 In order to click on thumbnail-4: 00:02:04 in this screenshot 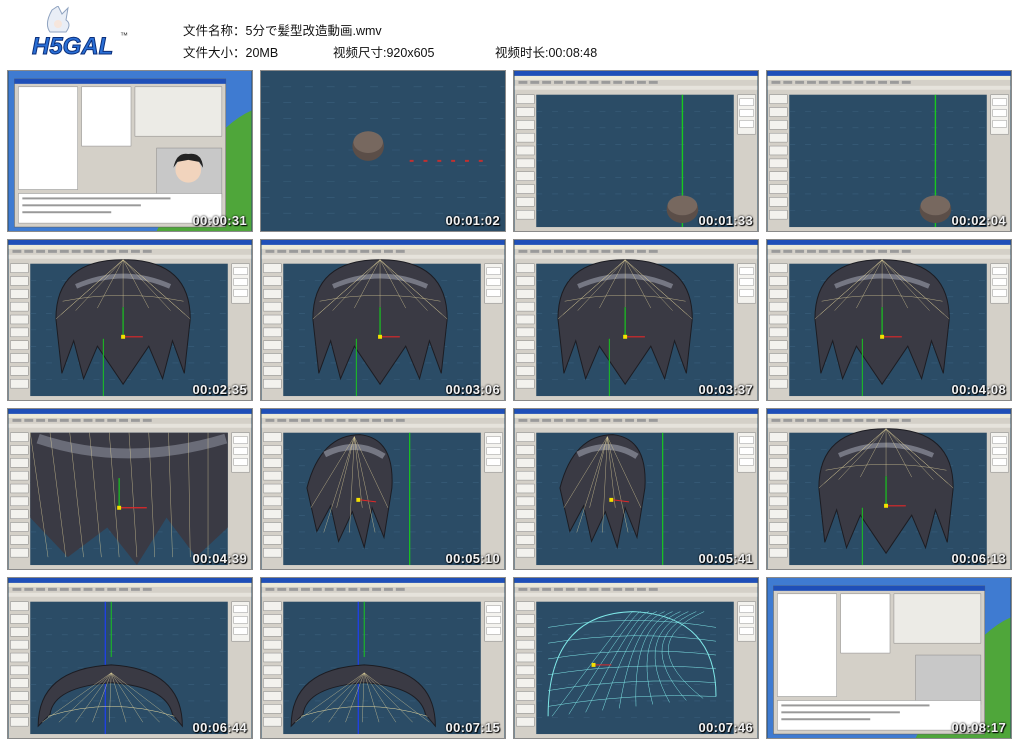, I will do `click(889, 151)`.